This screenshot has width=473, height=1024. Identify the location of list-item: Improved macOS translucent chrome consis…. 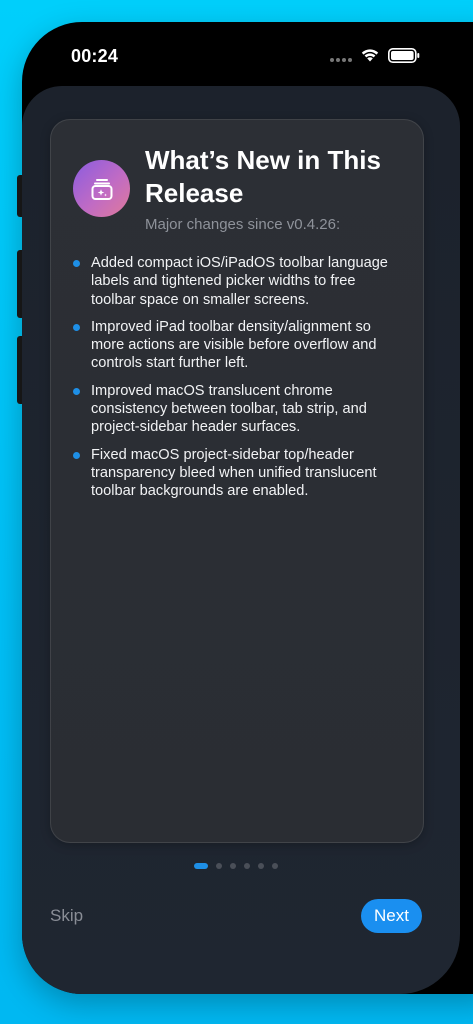
(238, 409).